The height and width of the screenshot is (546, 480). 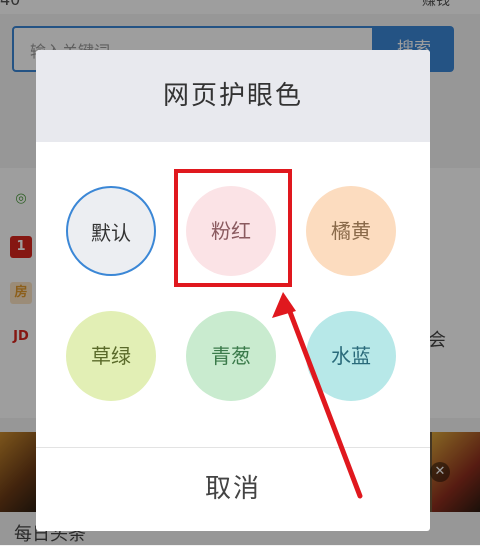 I want to click on annotation-arrow, so click(x=317, y=395).